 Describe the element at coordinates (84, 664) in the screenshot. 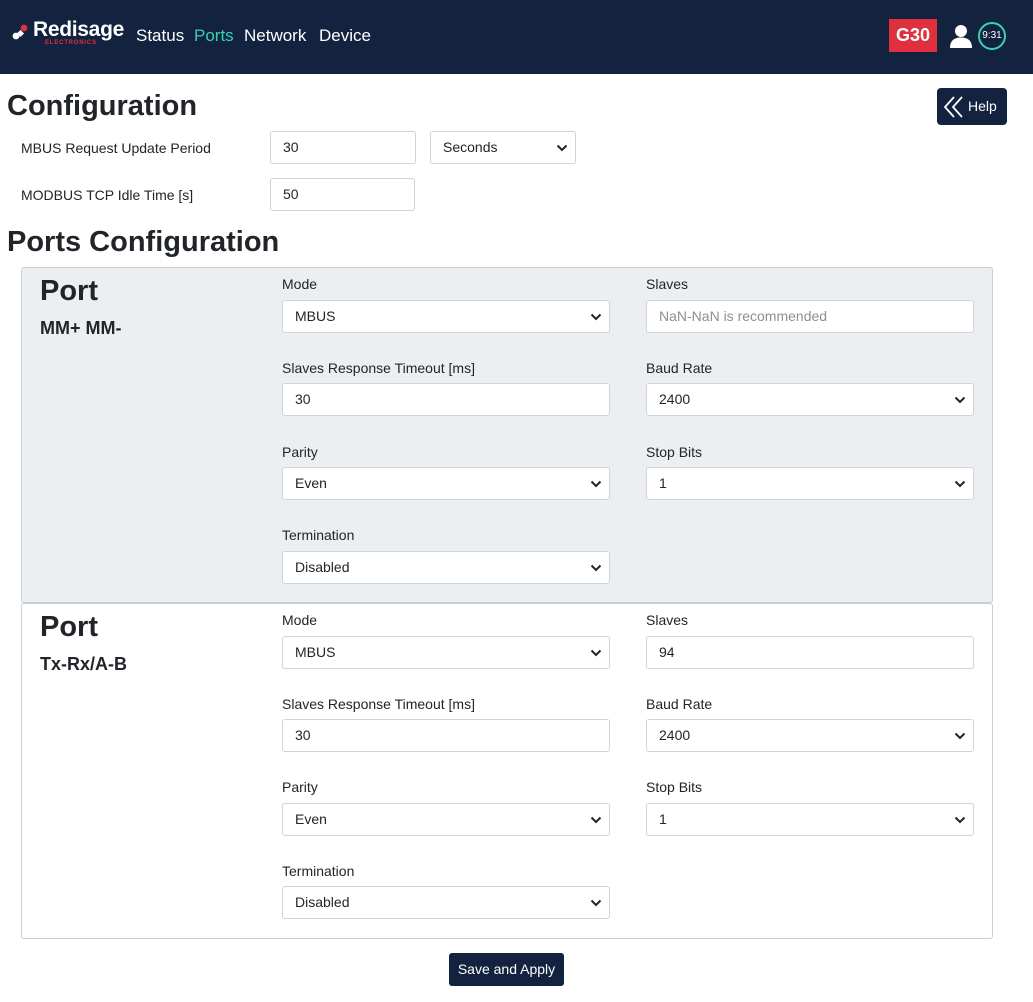

I see `port-subtitle: Tx-Rx/A-B` at that location.